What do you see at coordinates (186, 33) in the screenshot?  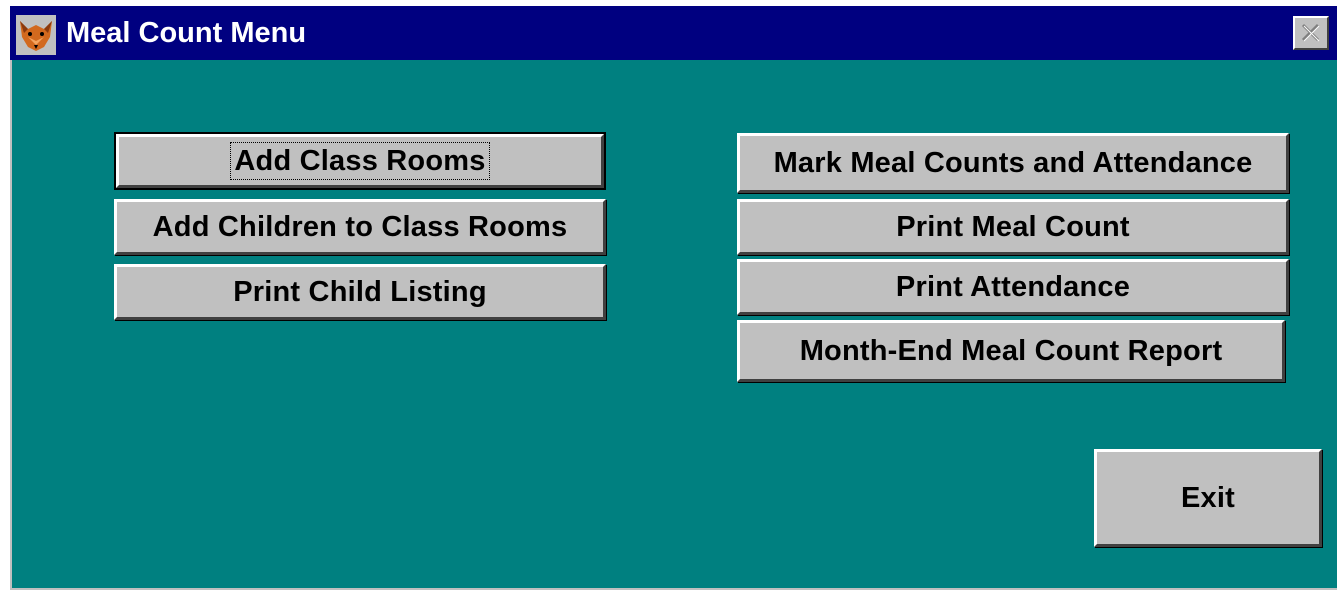 I see `window-title: Meal Count Menu` at bounding box center [186, 33].